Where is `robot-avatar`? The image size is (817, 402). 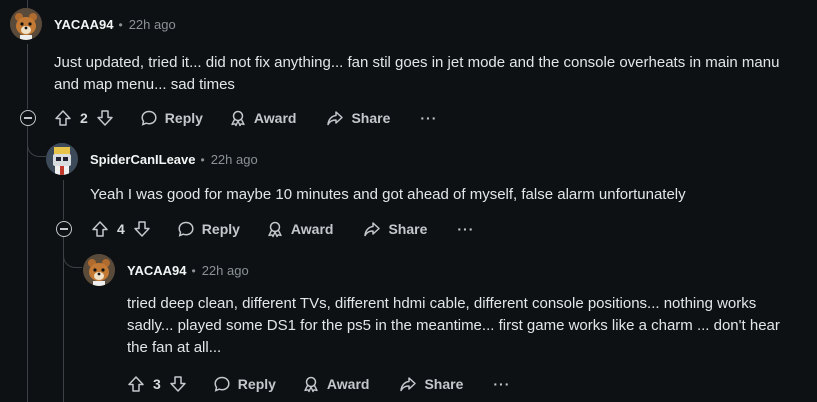 robot-avatar is located at coordinates (62, 159).